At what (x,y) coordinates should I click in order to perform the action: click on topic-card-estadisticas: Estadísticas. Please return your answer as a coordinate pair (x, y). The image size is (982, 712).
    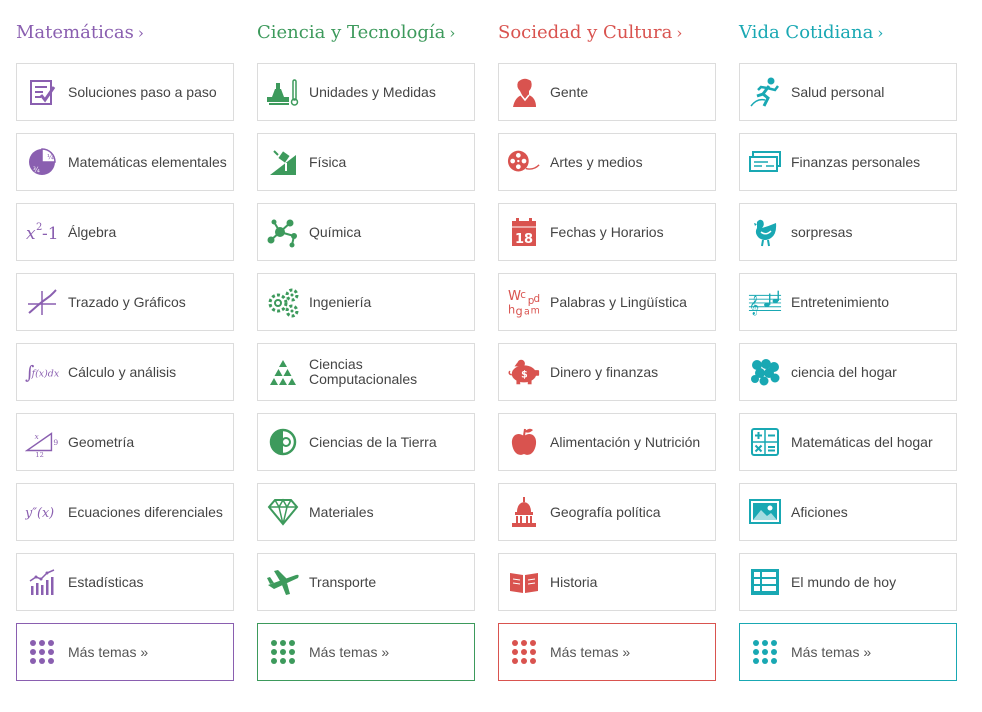
    Looking at the image, I should click on (125, 582).